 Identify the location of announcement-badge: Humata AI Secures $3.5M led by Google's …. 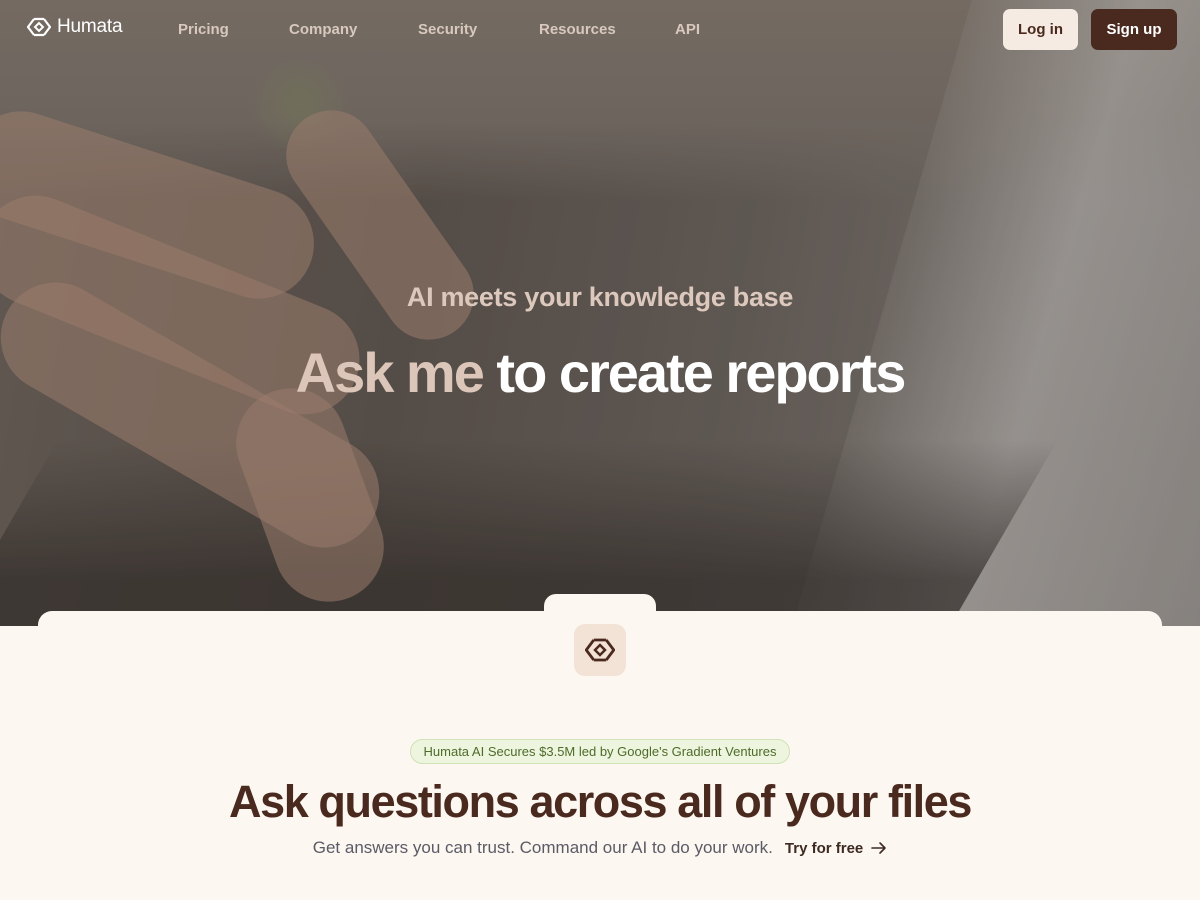
(600, 751).